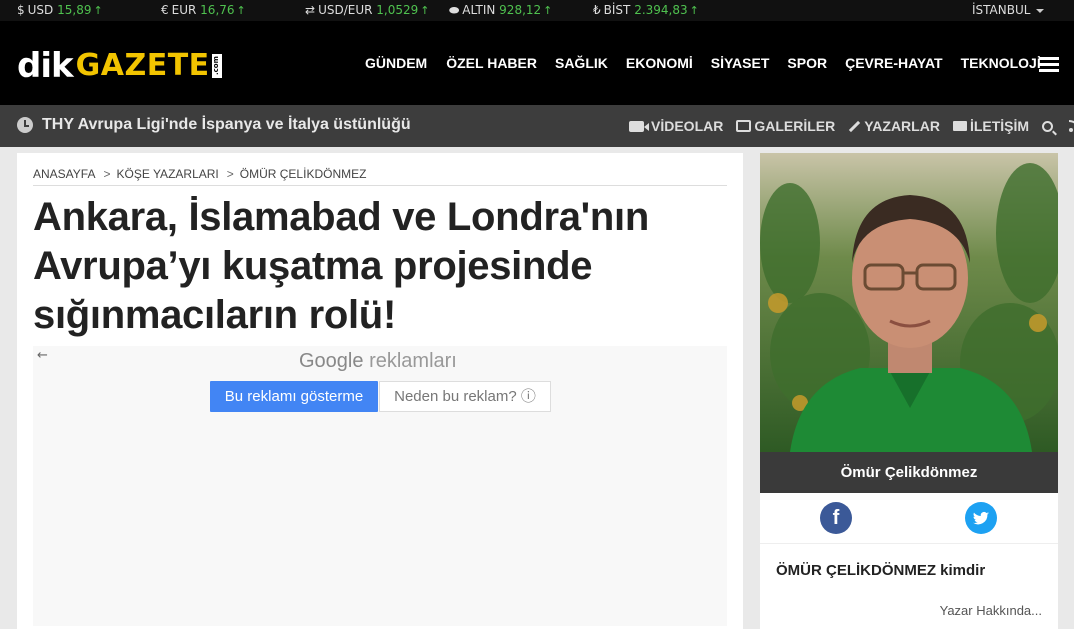  I want to click on ticker-bist: ₺ BİST 2.394,83 ↑, so click(646, 10).